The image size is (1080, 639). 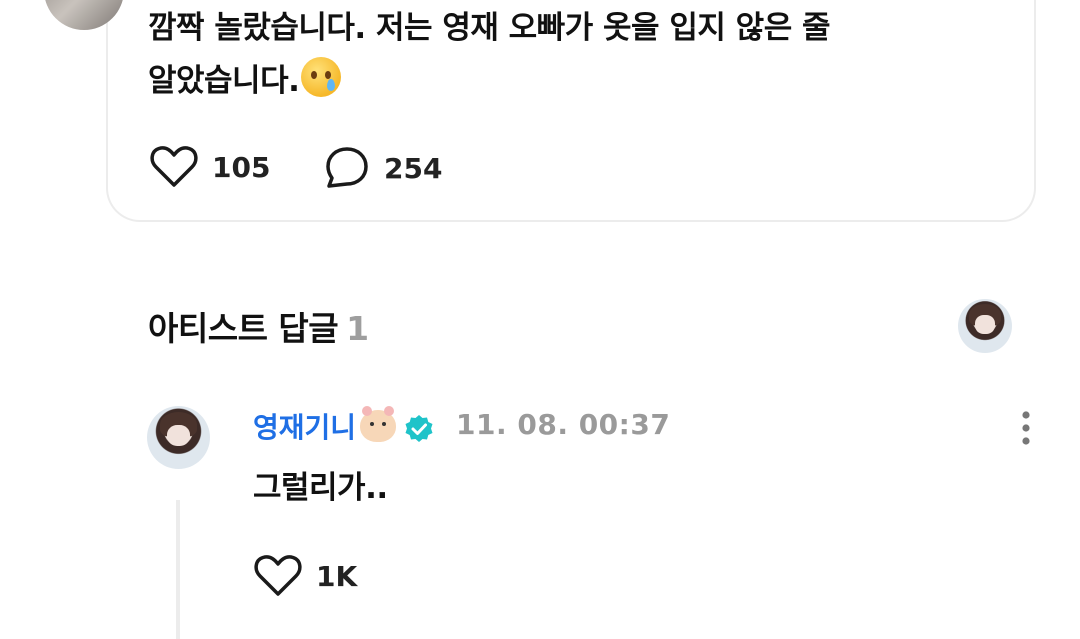 I want to click on post-text-line2: 알았습니다., so click(x=224, y=81).